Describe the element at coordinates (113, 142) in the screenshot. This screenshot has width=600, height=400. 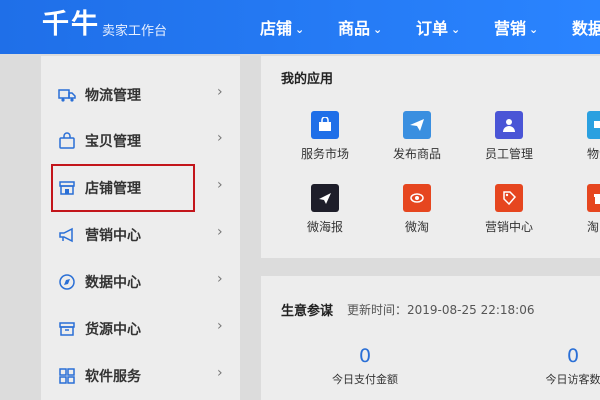
I see `sidebar-item-label: 宝贝管理` at that location.